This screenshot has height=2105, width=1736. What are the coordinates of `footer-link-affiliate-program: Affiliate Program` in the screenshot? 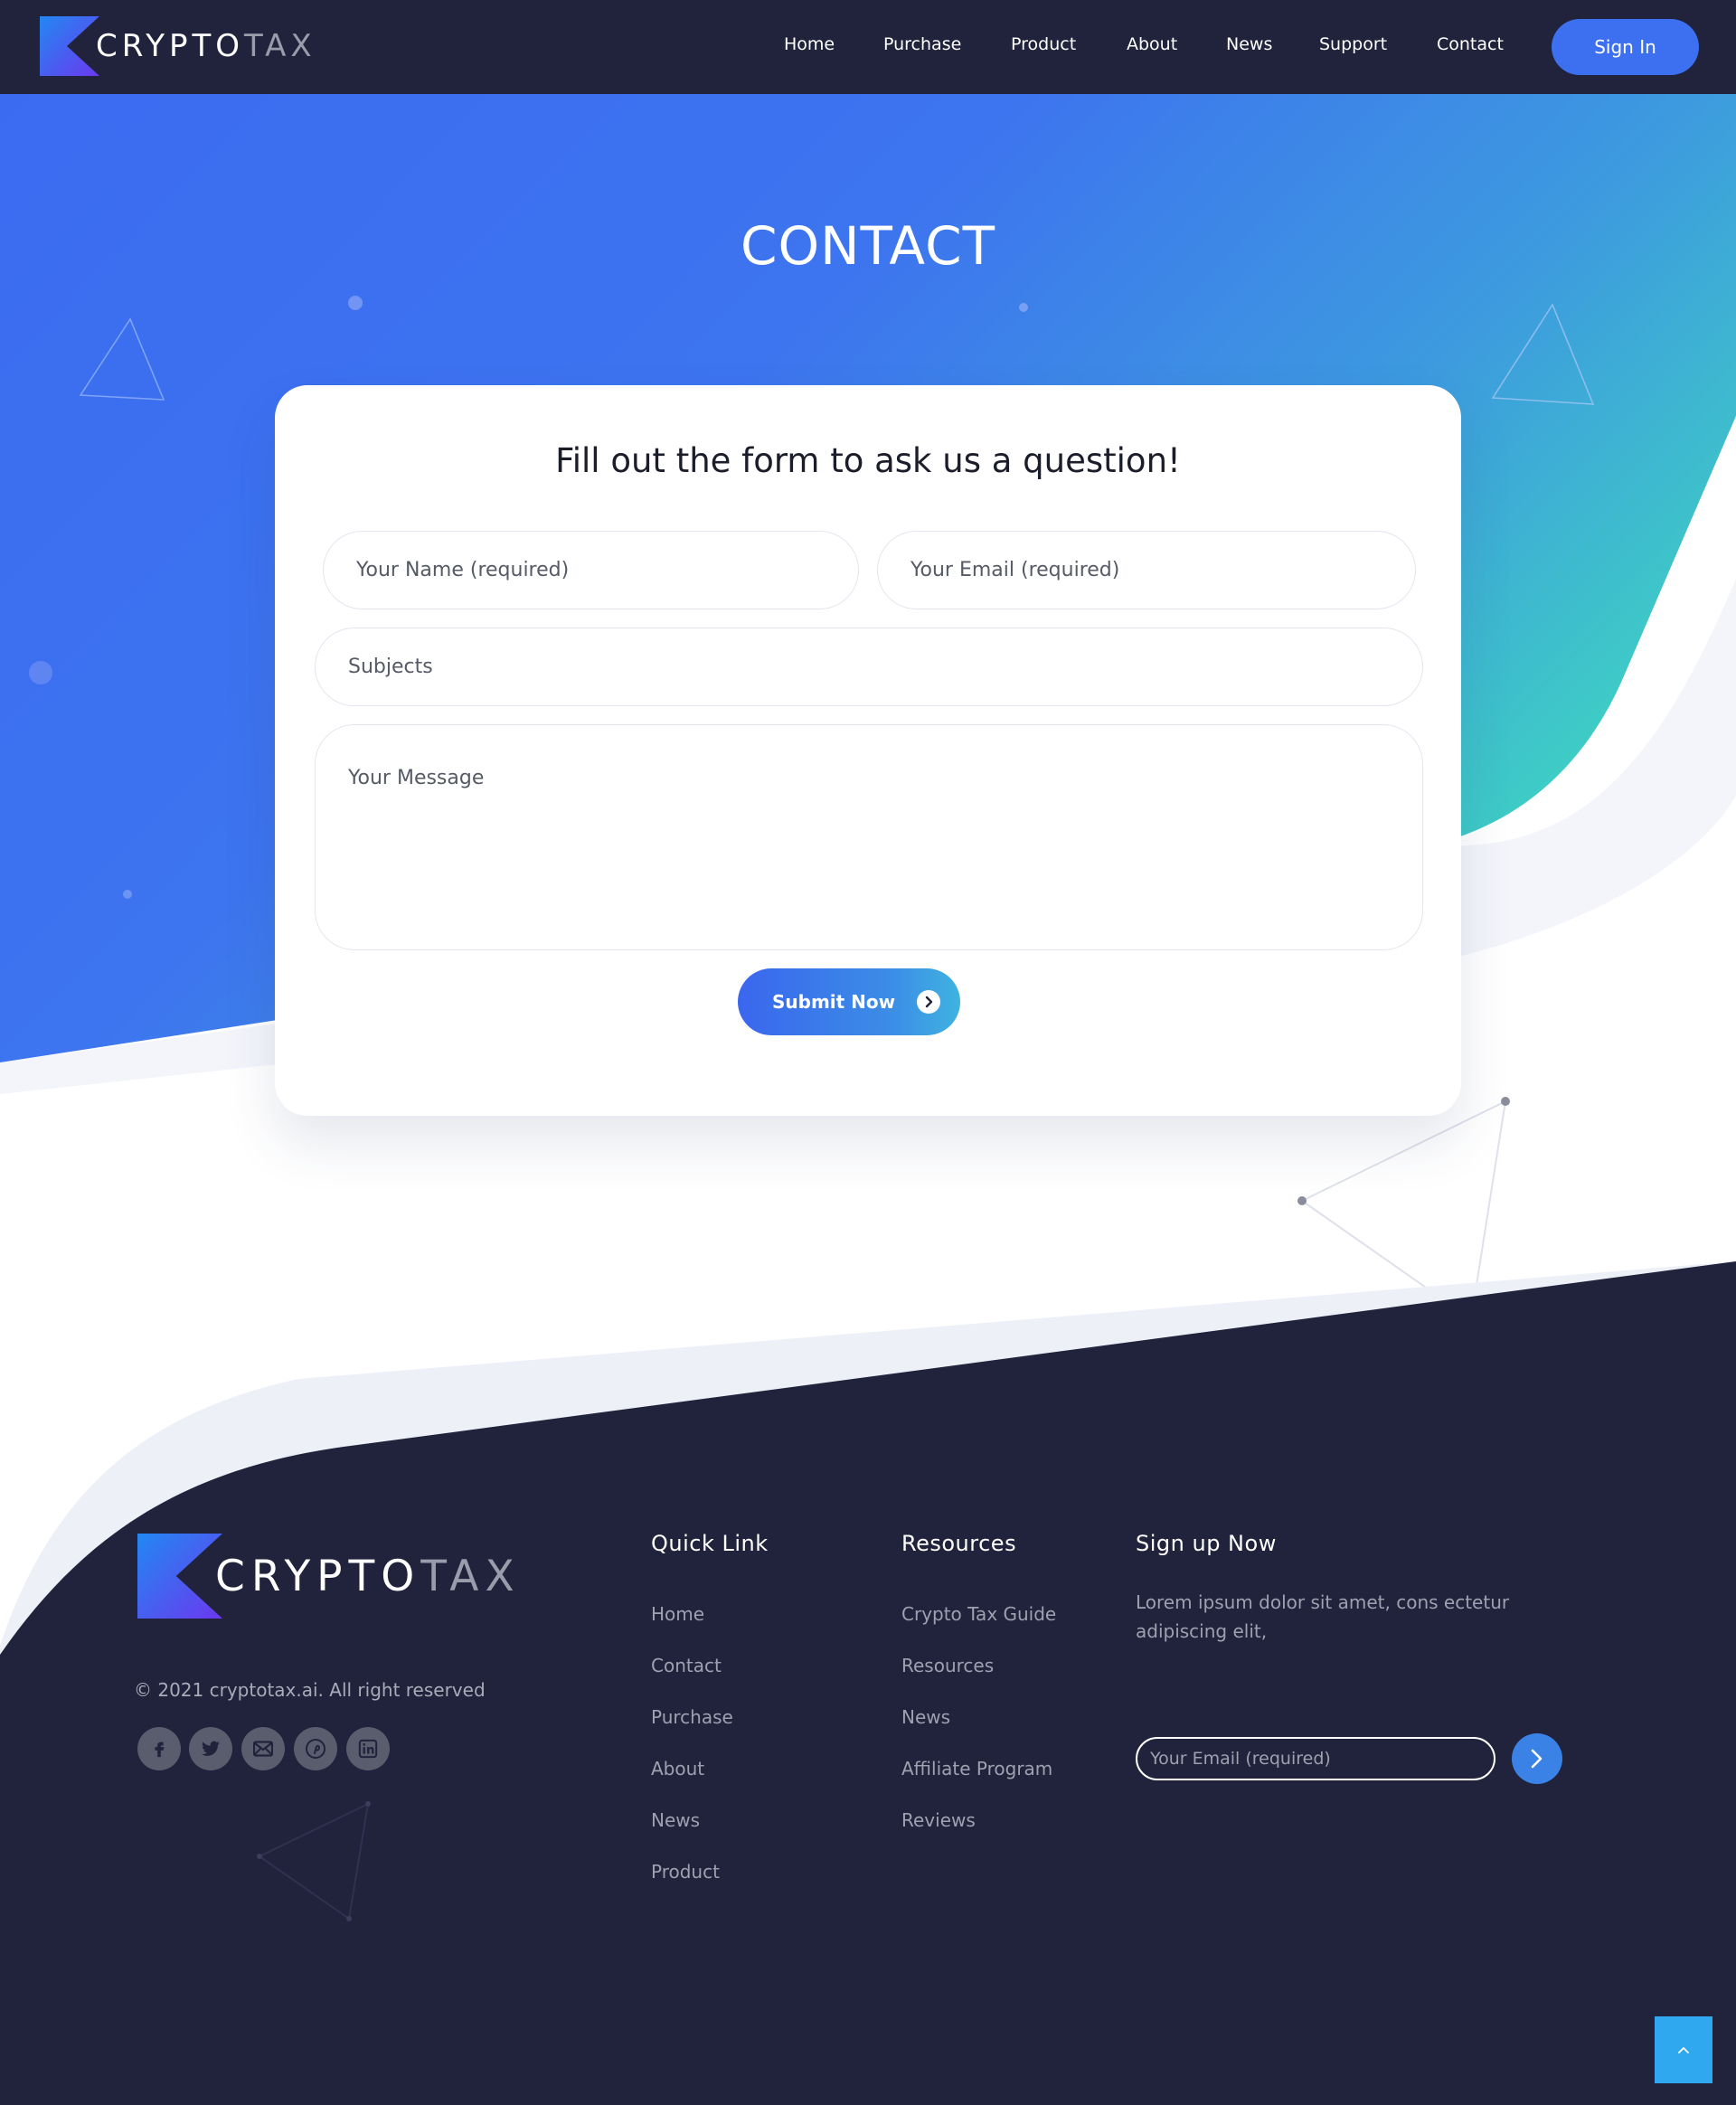 It's located at (976, 1768).